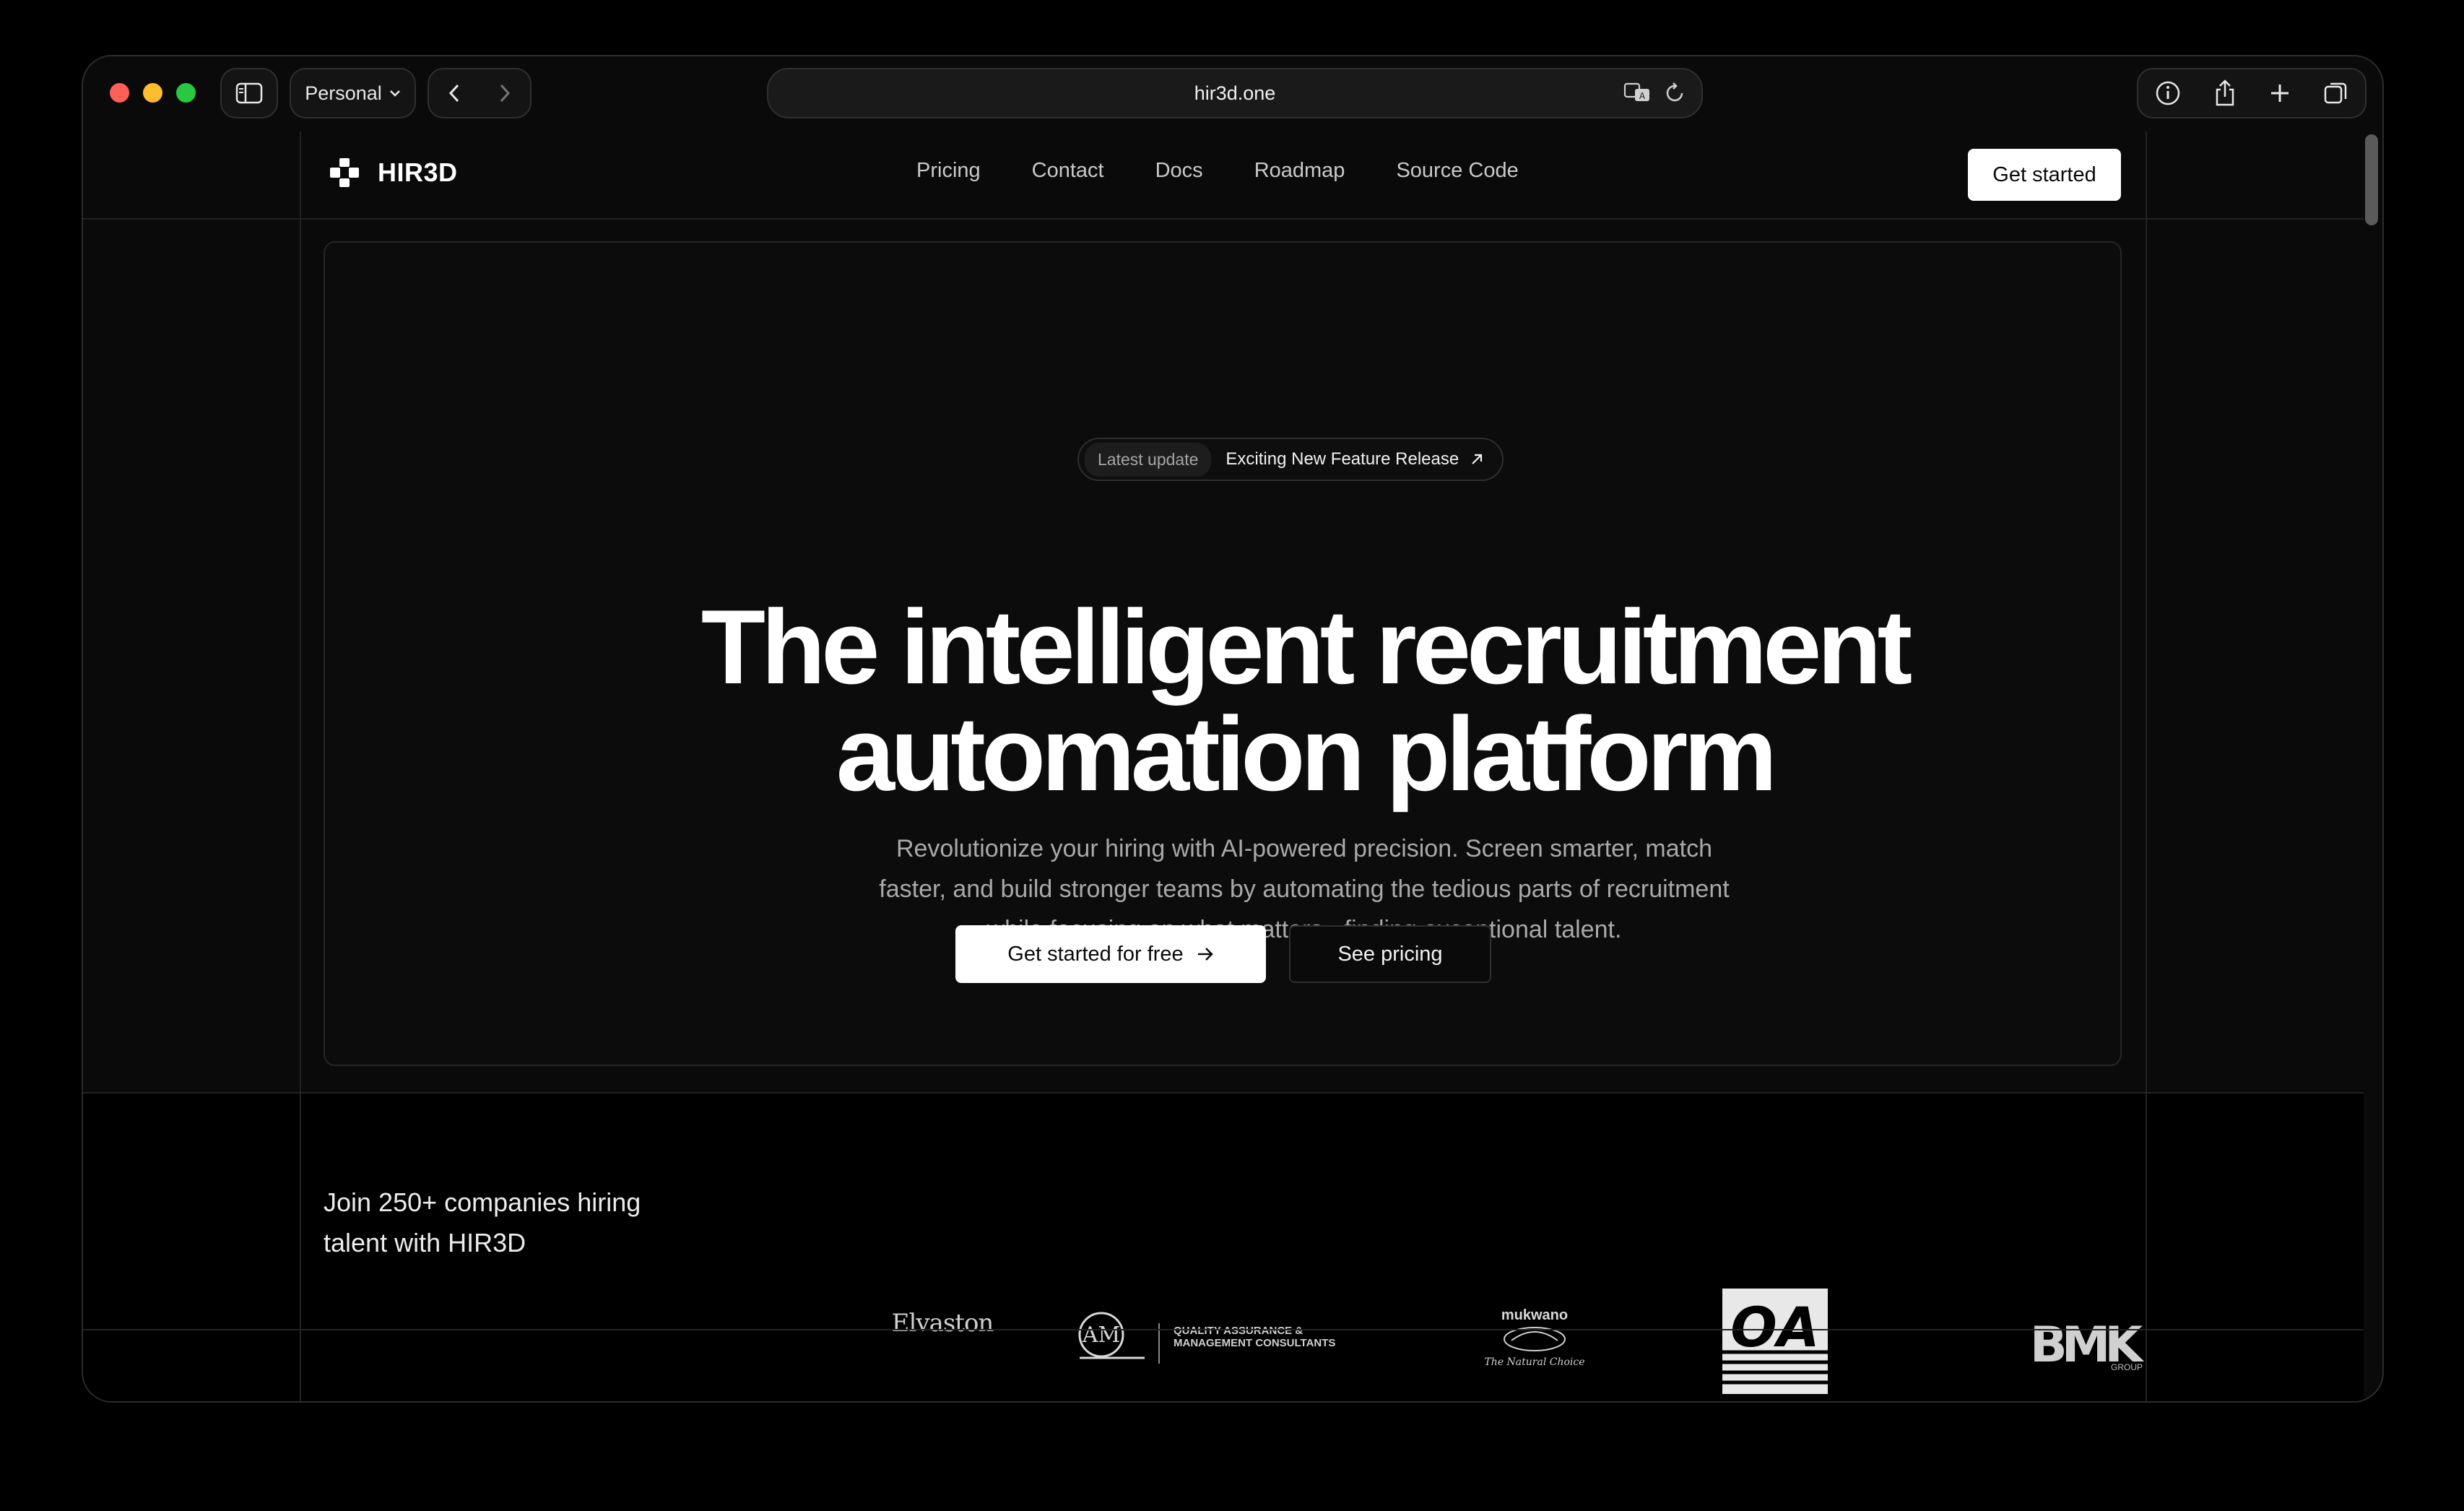 The height and width of the screenshot is (1511, 2464). What do you see at coordinates (1205, 954) in the screenshot?
I see `arrow-right-icon` at bounding box center [1205, 954].